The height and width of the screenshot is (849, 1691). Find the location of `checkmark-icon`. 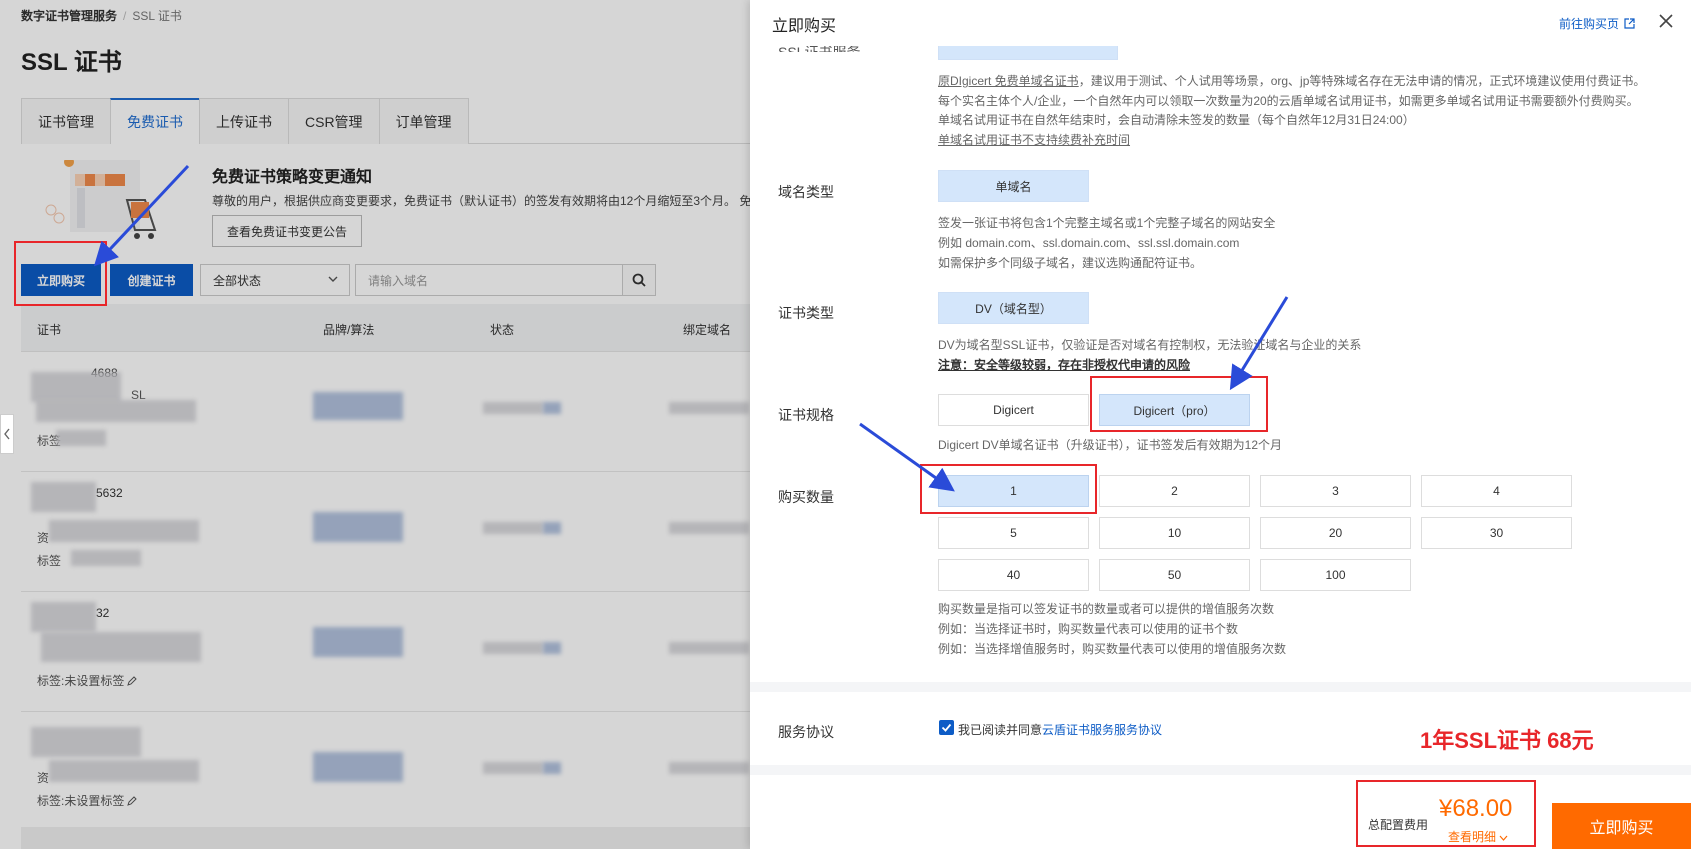

checkmark-icon is located at coordinates (946, 727).